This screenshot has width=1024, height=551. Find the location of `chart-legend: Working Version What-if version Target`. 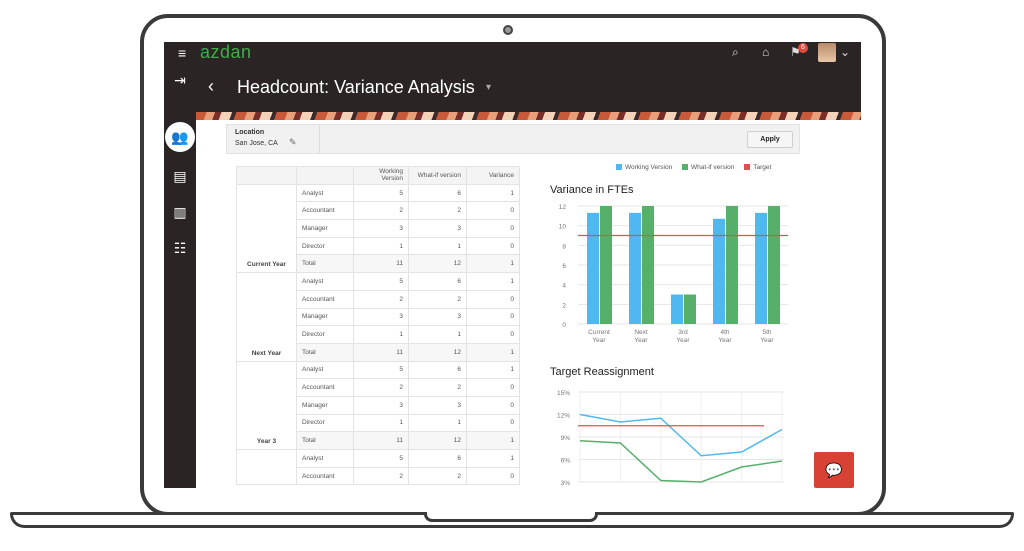

chart-legend: Working Version What-if version Target is located at coordinates (689, 167).